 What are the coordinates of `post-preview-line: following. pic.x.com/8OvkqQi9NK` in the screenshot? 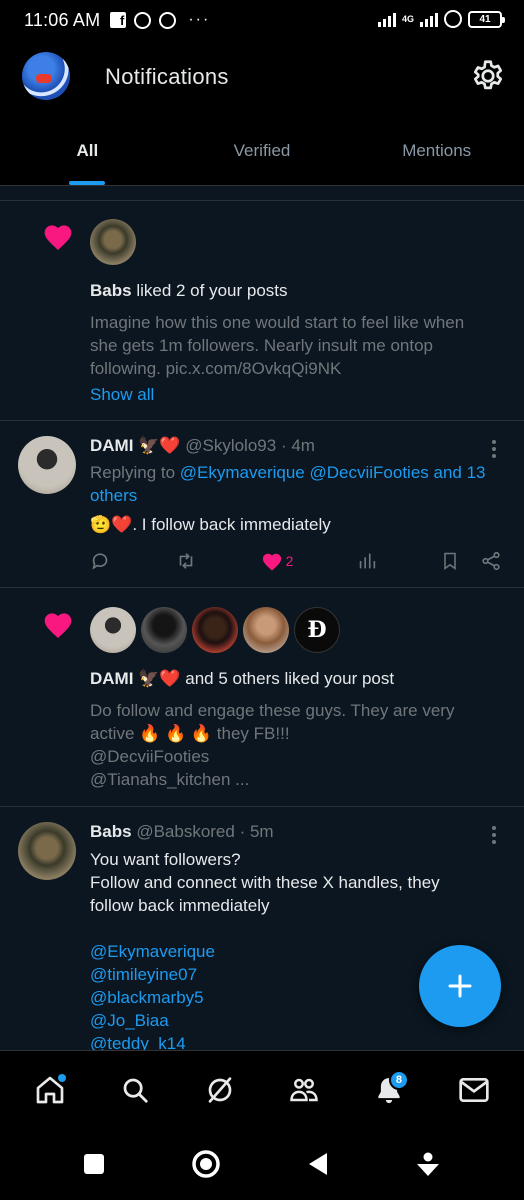 It's located at (216, 368).